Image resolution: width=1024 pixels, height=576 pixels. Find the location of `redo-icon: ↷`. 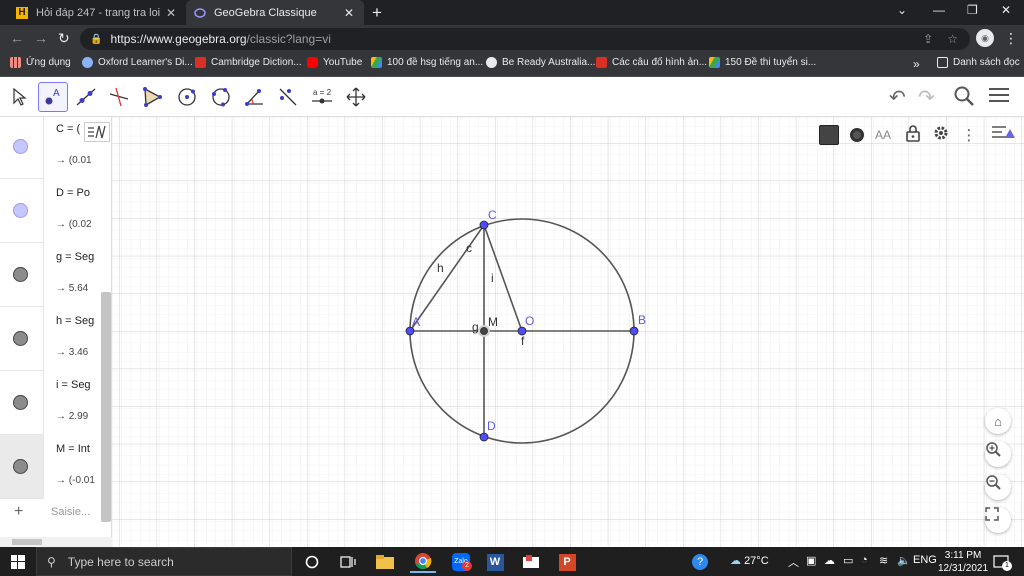

redo-icon: ↷ is located at coordinates (926, 97).